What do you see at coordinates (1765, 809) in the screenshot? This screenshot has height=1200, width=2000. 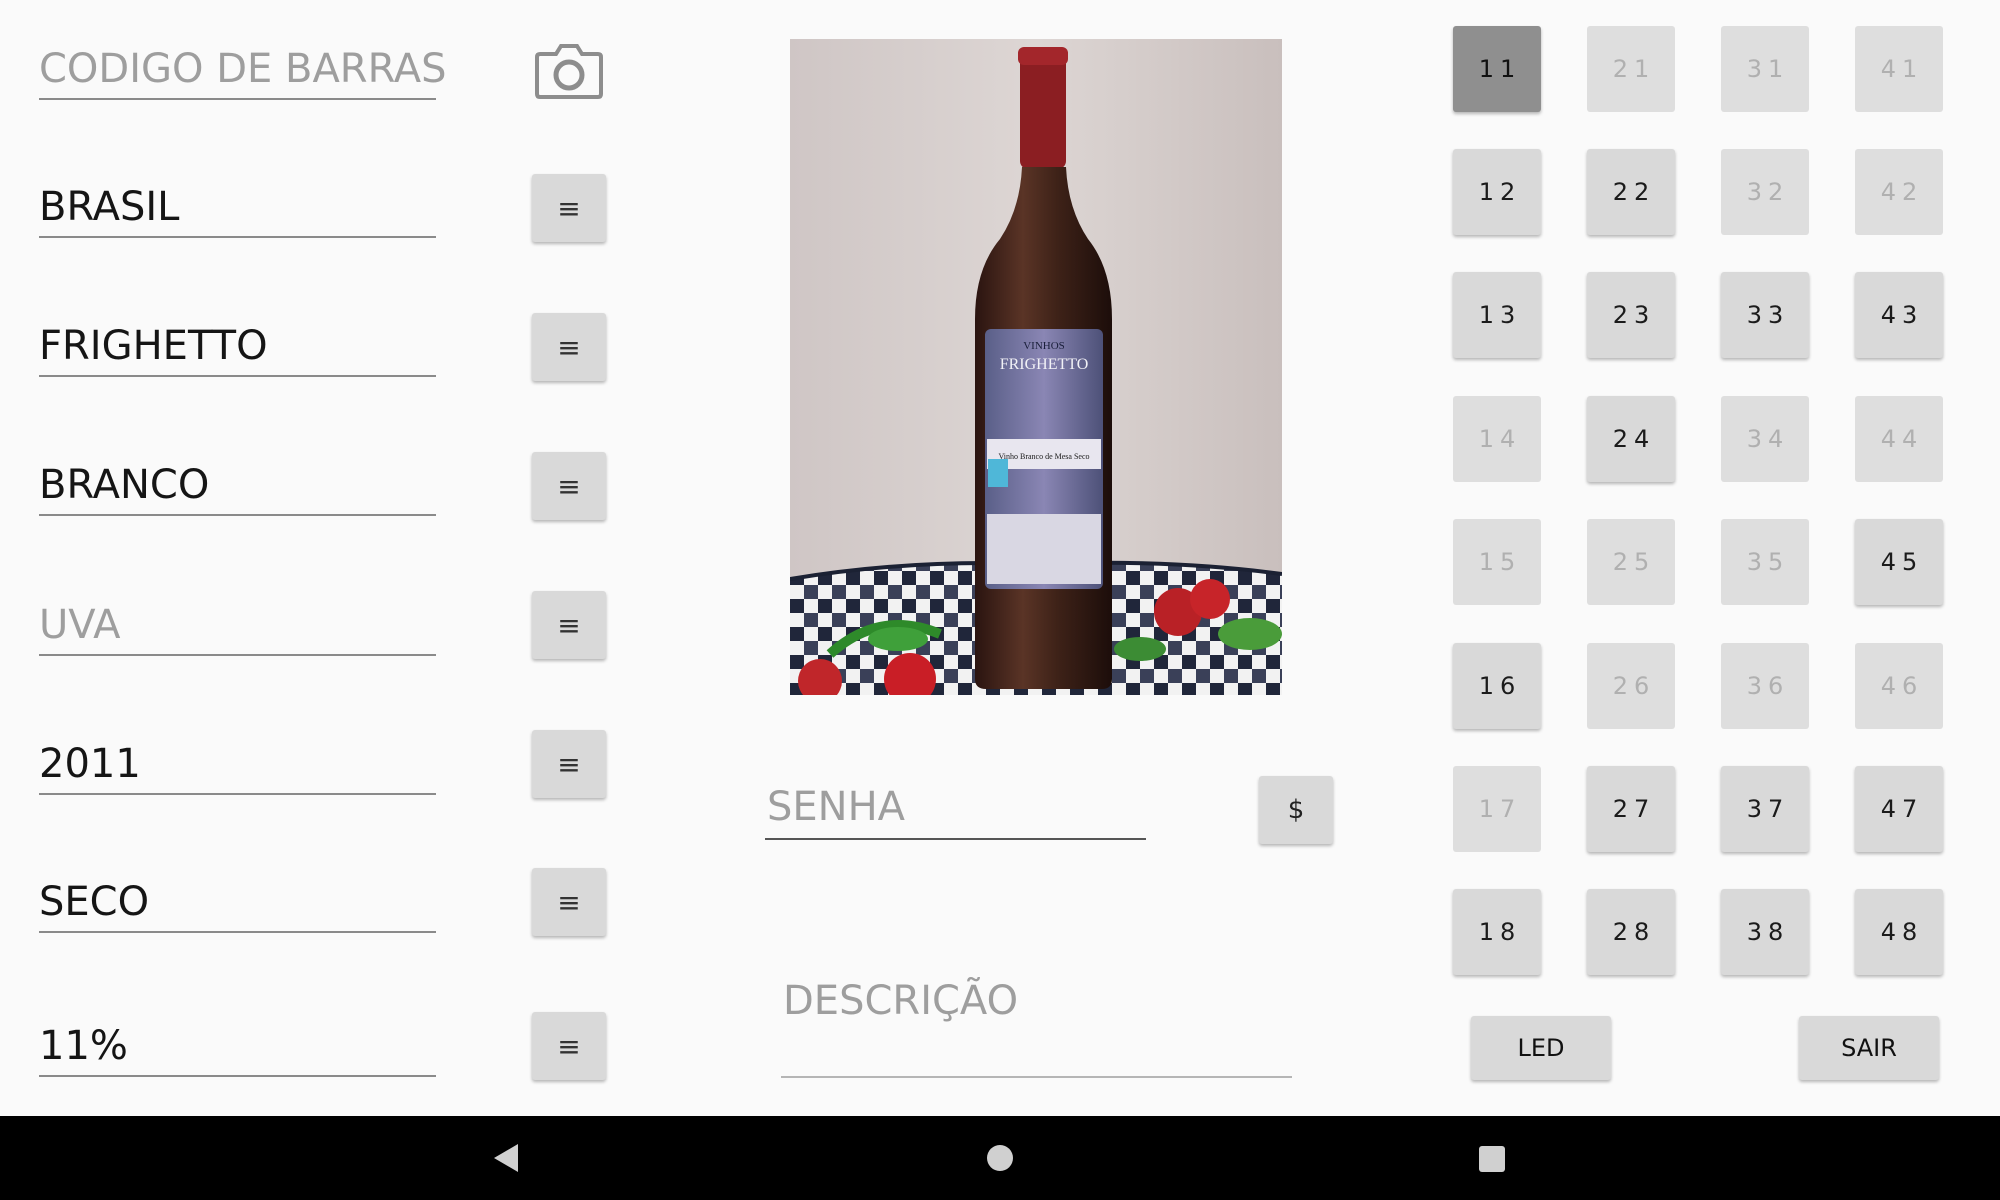 I see `slot-button-37: 37` at bounding box center [1765, 809].